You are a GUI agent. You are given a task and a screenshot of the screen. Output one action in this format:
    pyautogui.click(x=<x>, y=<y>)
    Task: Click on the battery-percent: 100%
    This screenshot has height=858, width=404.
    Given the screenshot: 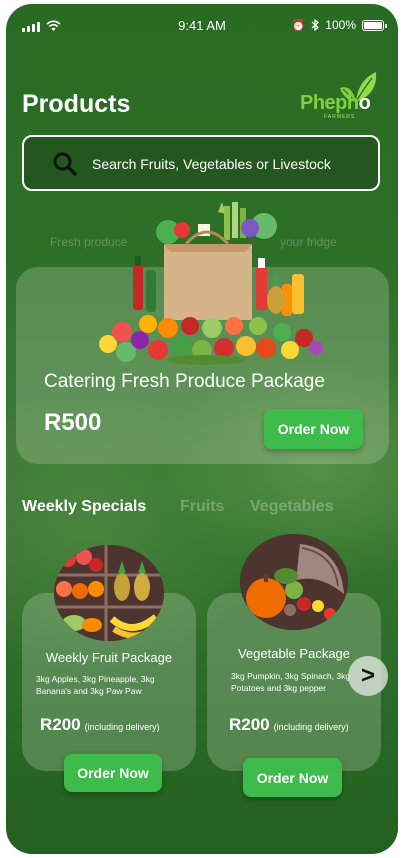 What is the action you would take?
    pyautogui.click(x=340, y=25)
    